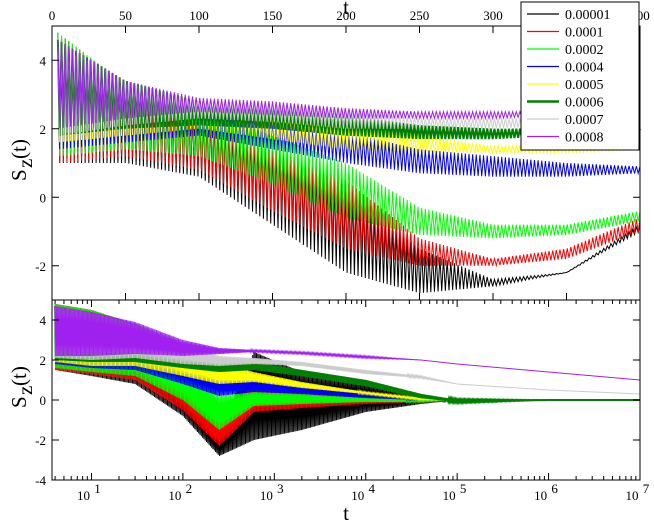 The image size is (654, 527). I want to click on legend-label: 0.0004, so click(584, 68).